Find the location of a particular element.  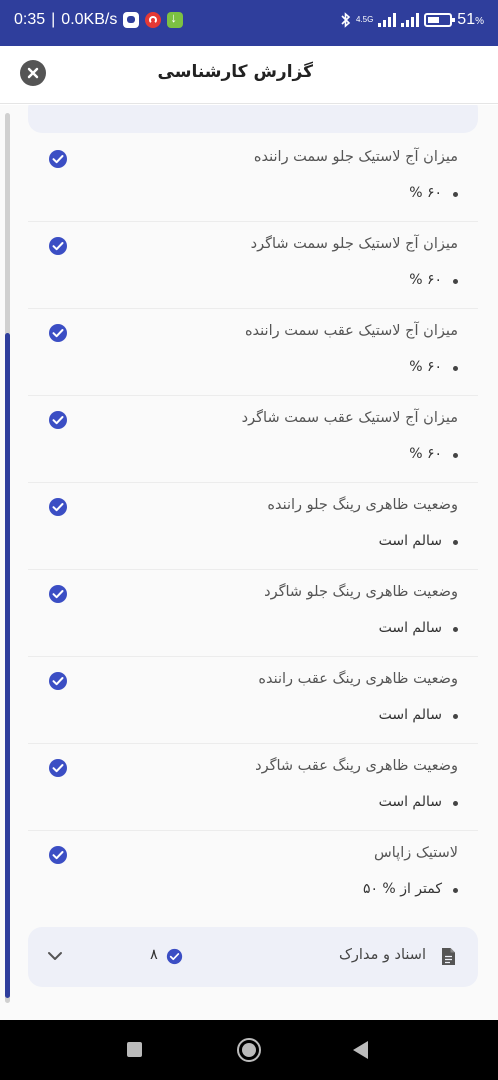

item-title: وضعیت ظاهری رینگ جلو راننده is located at coordinates (362, 505).